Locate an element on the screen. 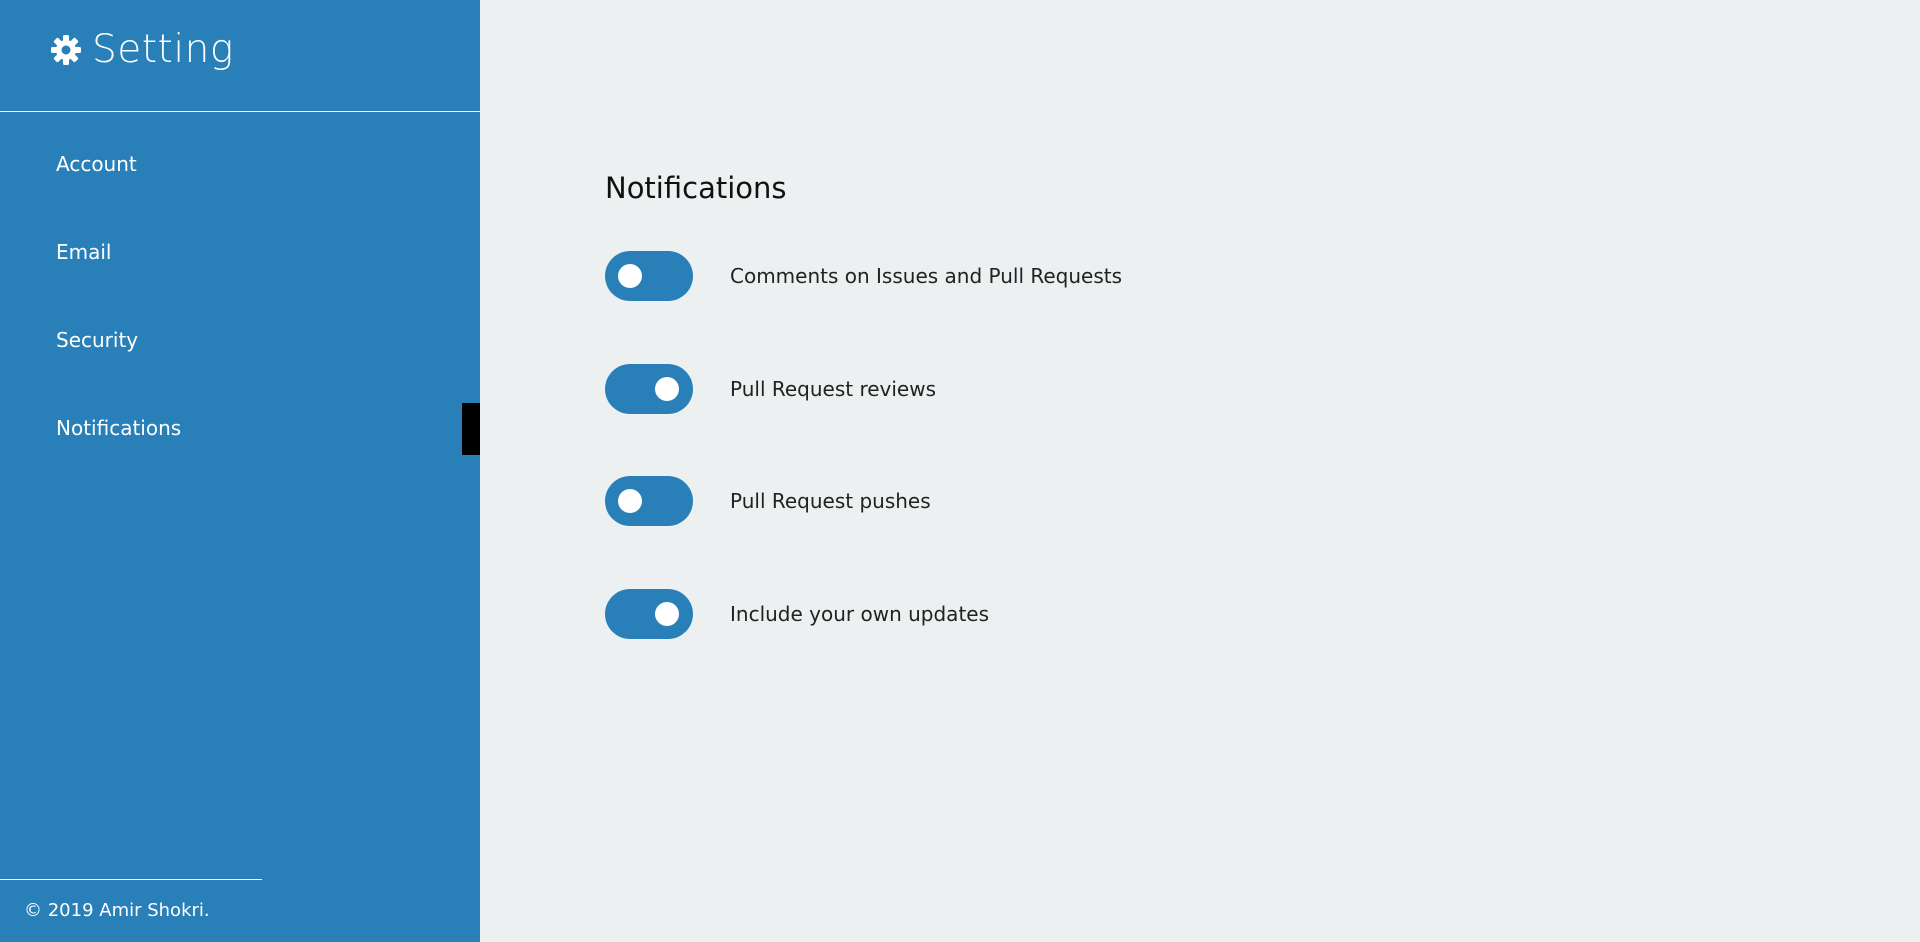 This screenshot has width=1920, height=942. active-nav-indicator is located at coordinates (471, 429).